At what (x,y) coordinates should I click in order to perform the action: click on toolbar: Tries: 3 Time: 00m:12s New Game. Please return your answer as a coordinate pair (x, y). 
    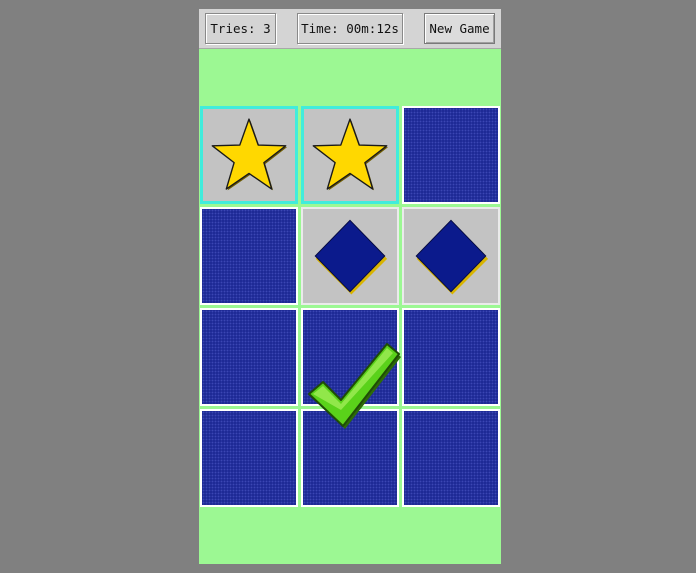
    Looking at the image, I should click on (350, 29).